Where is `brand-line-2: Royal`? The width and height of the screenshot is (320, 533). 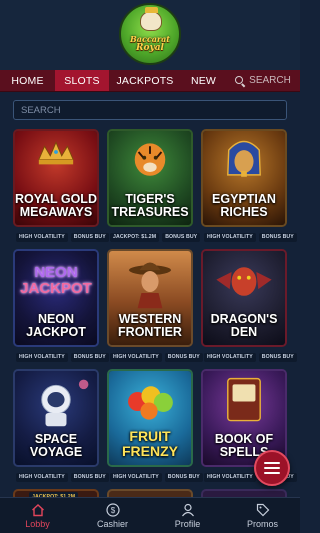 brand-line-2: Royal is located at coordinates (150, 48).